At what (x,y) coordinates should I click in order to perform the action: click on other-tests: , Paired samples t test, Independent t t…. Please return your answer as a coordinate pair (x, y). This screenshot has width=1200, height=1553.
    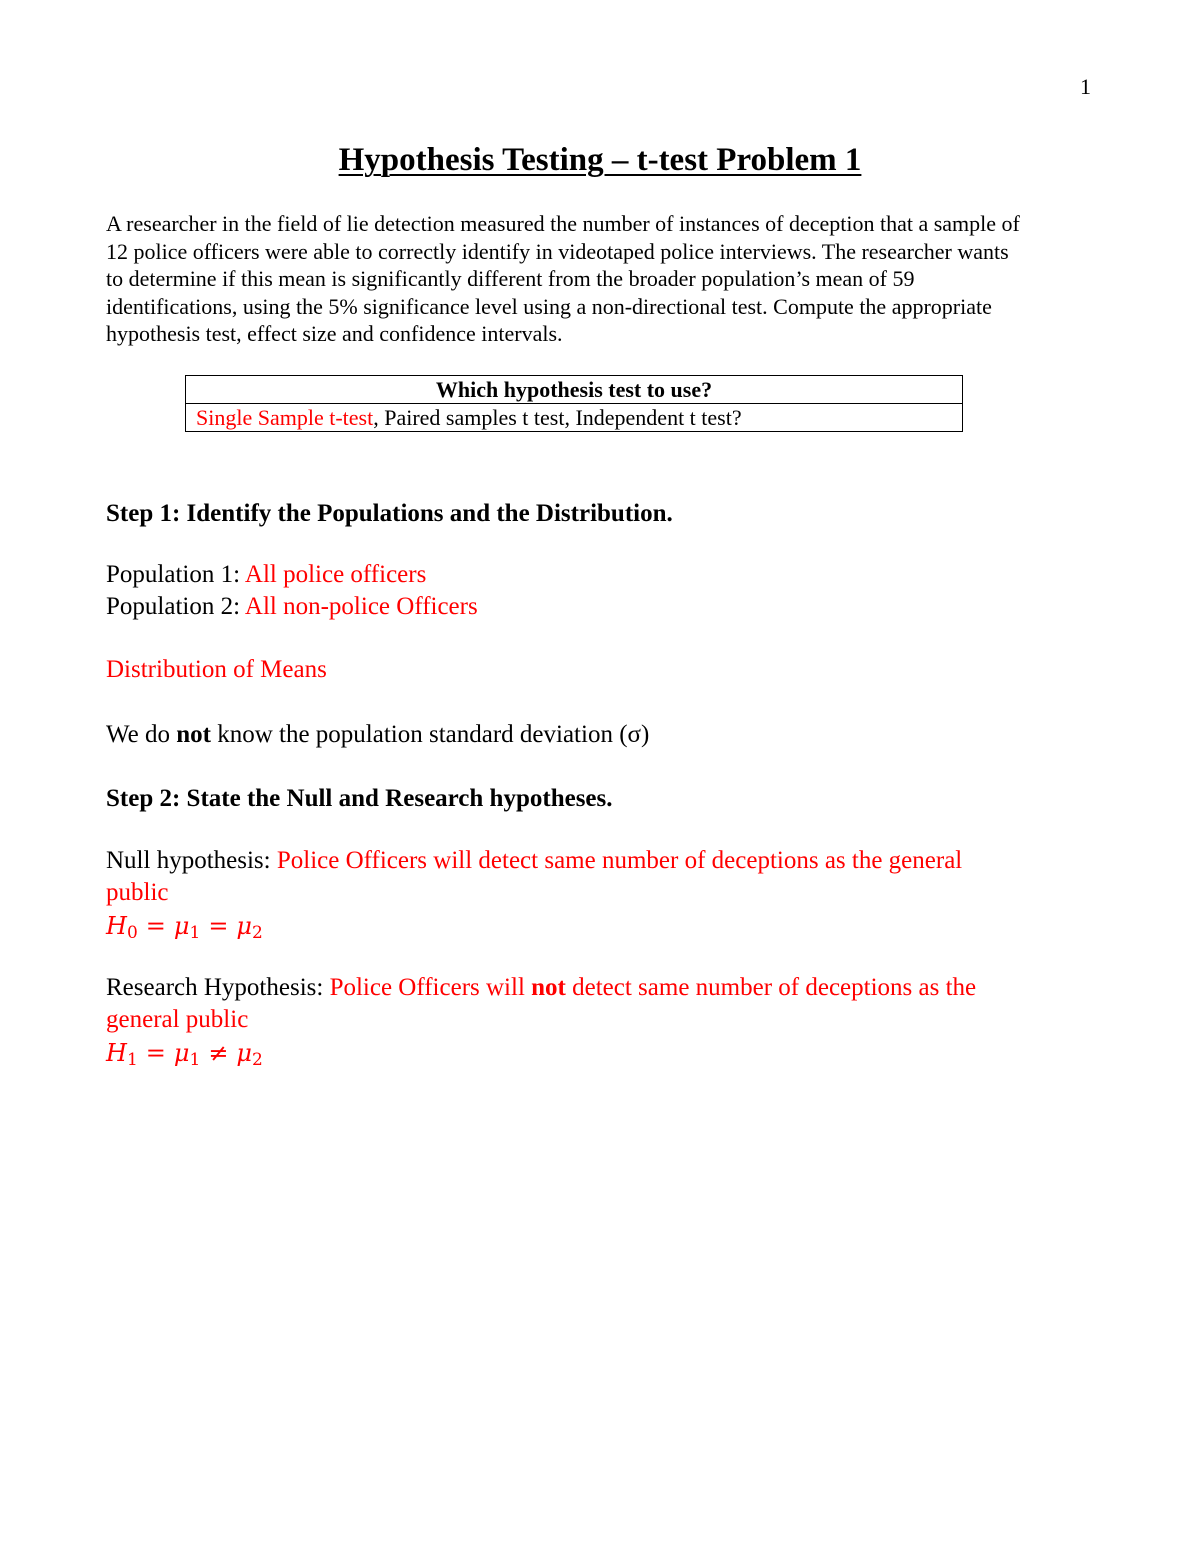
    Looking at the image, I should click on (557, 417).